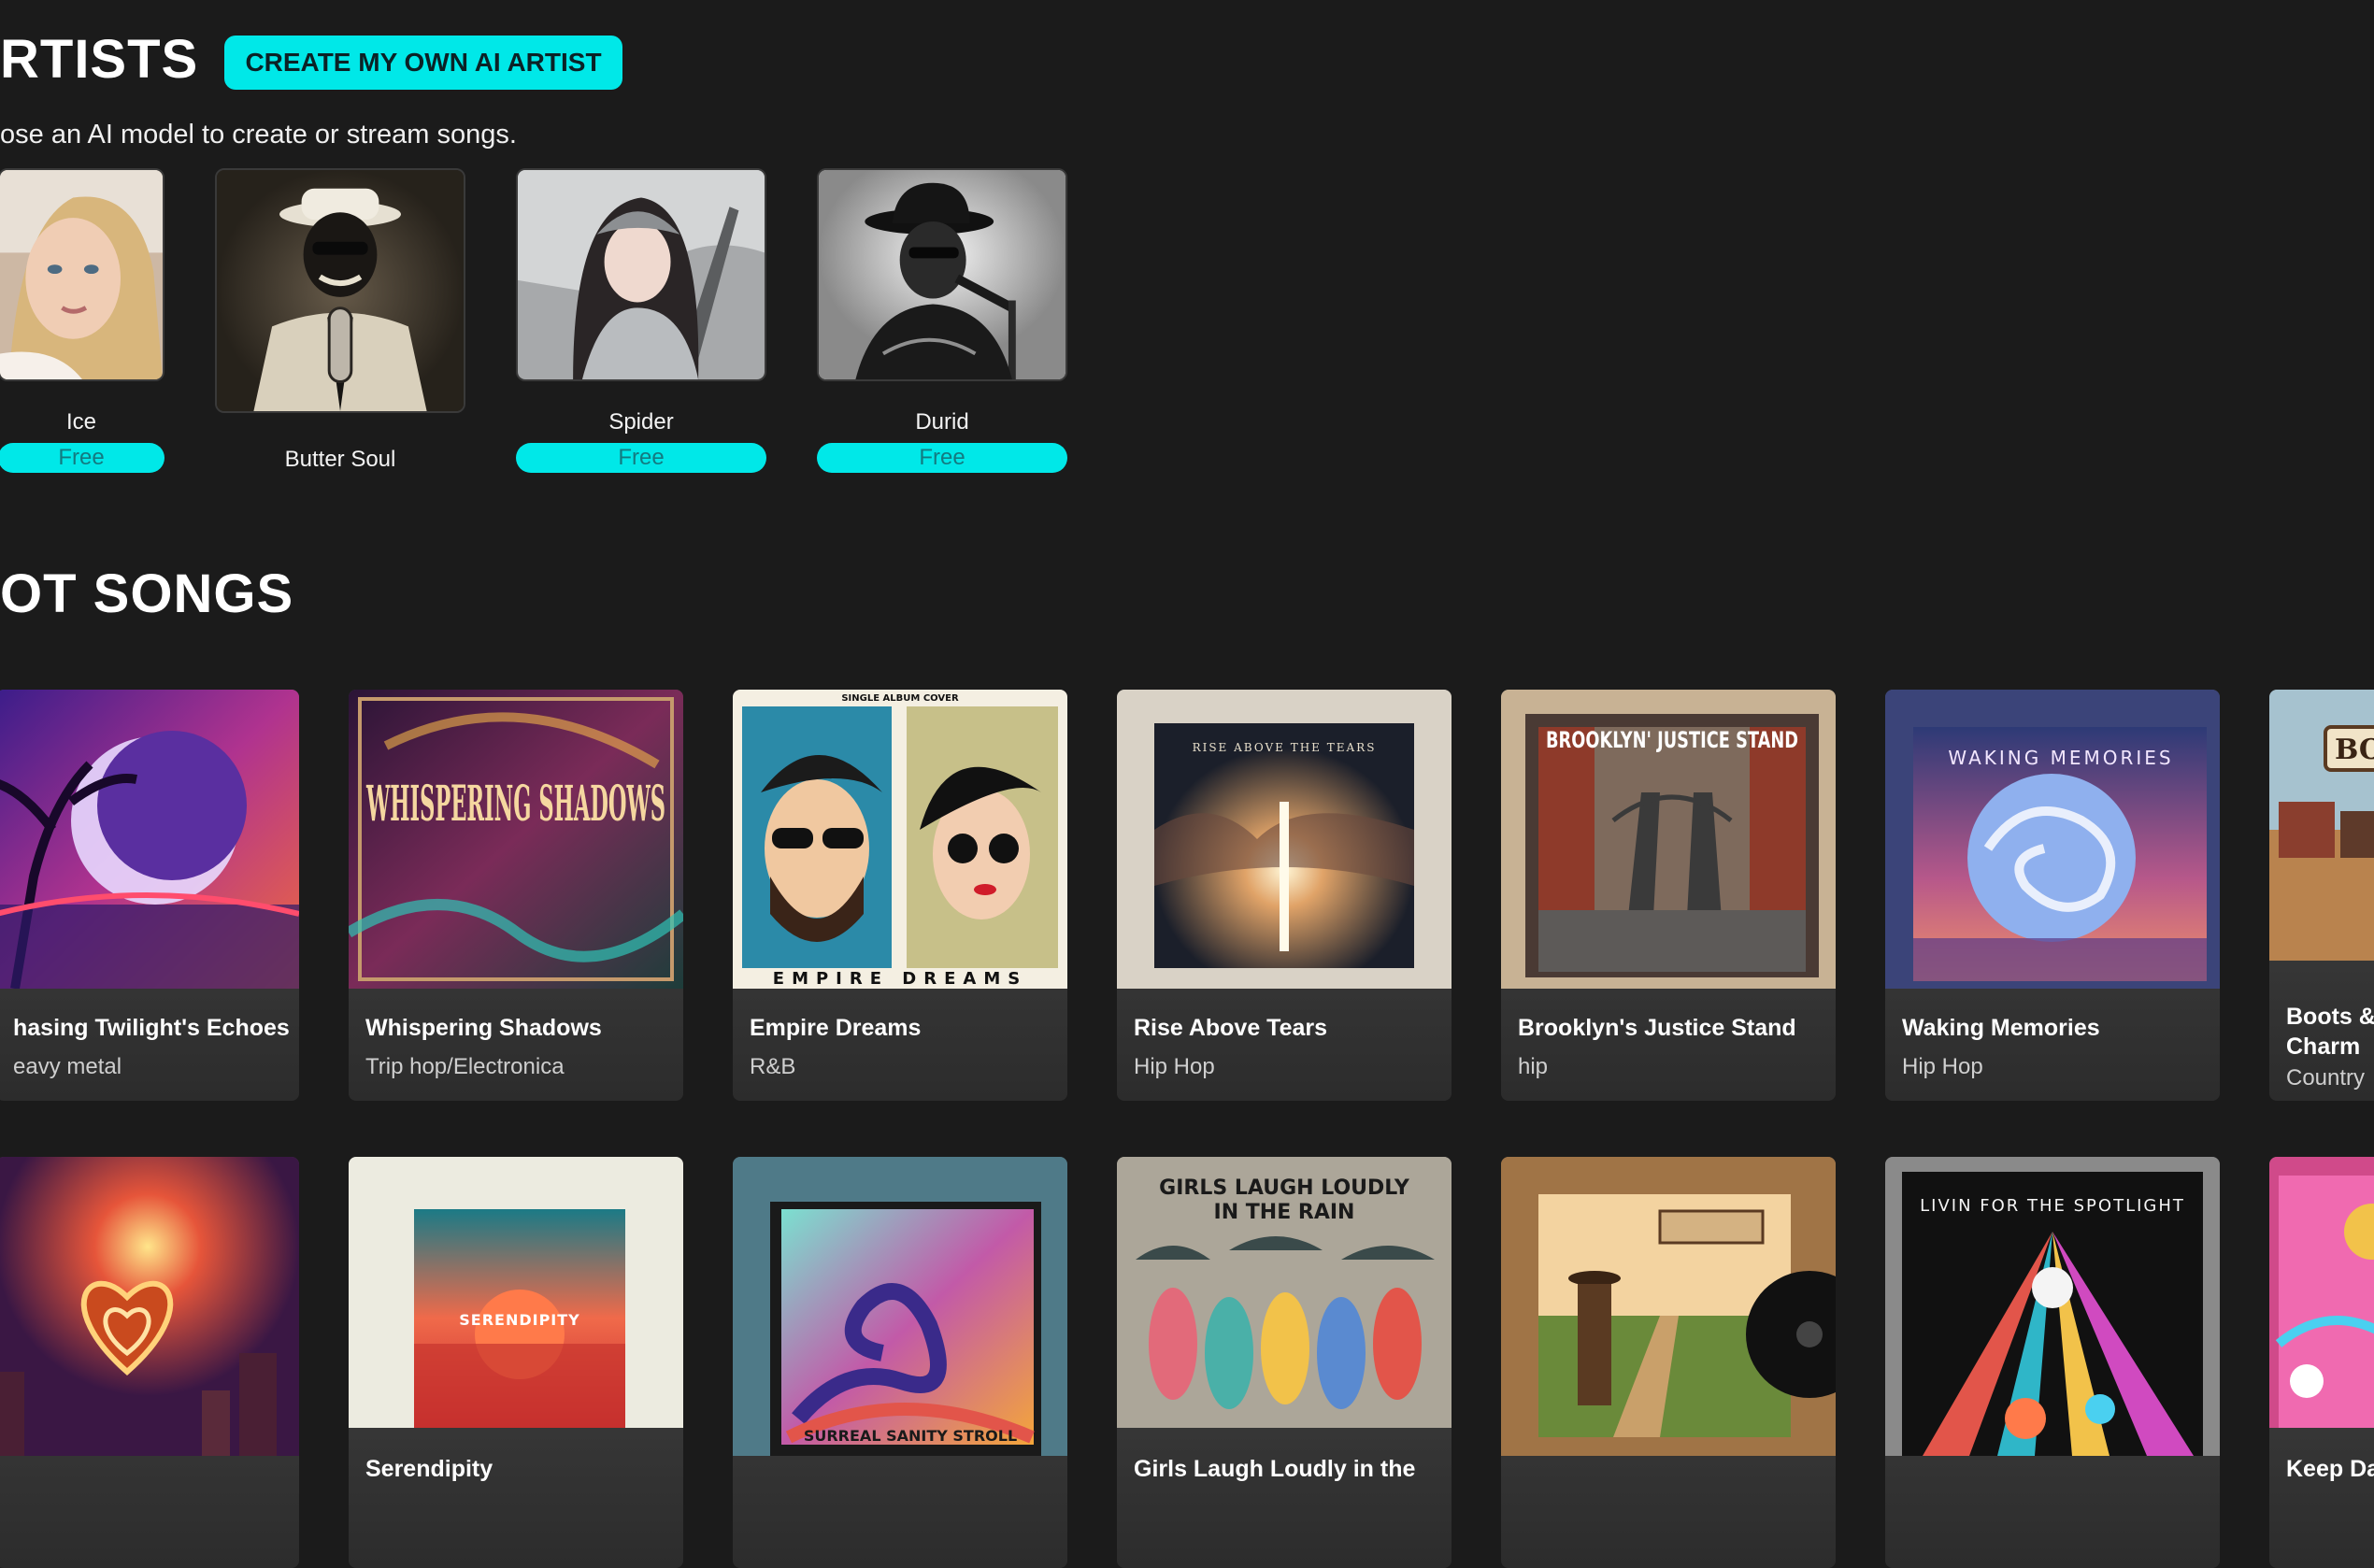  What do you see at coordinates (1668, 839) in the screenshot?
I see `song-cover-brooklyns-justice-stand: BROOKLYN' JUSTICE STAND` at bounding box center [1668, 839].